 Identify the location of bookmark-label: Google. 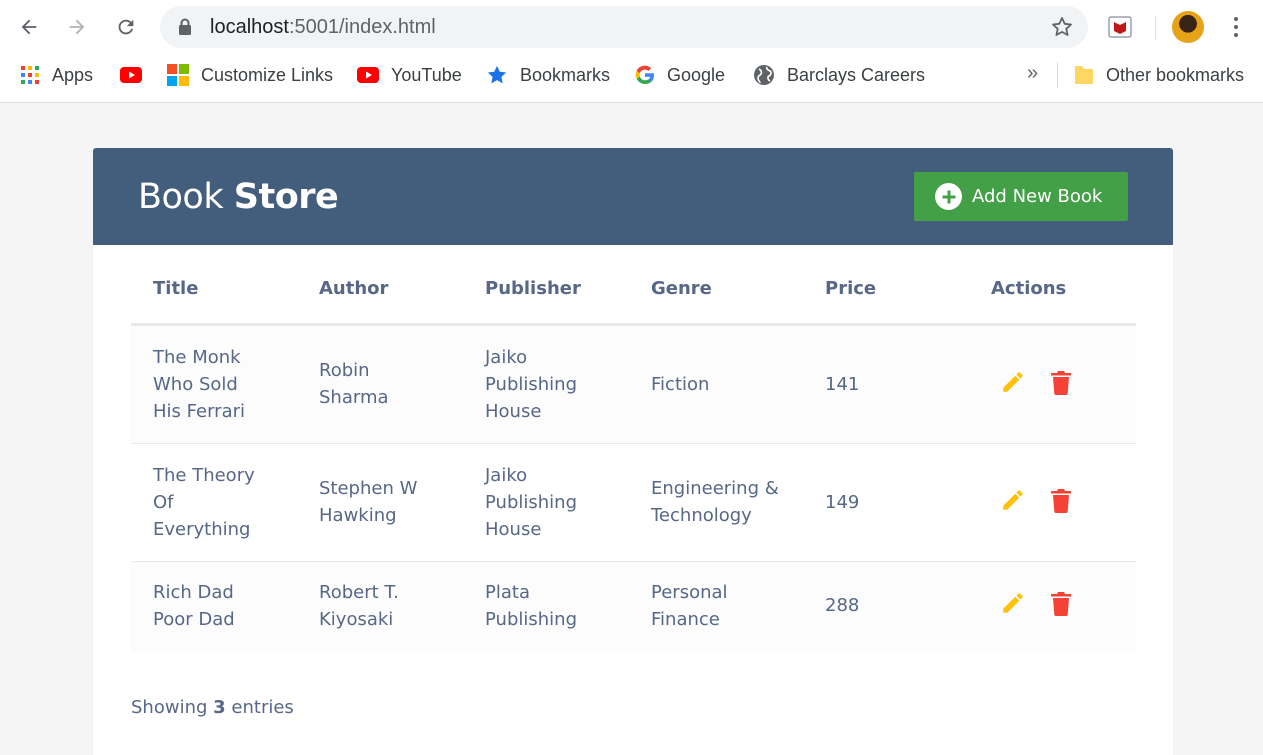
(696, 74).